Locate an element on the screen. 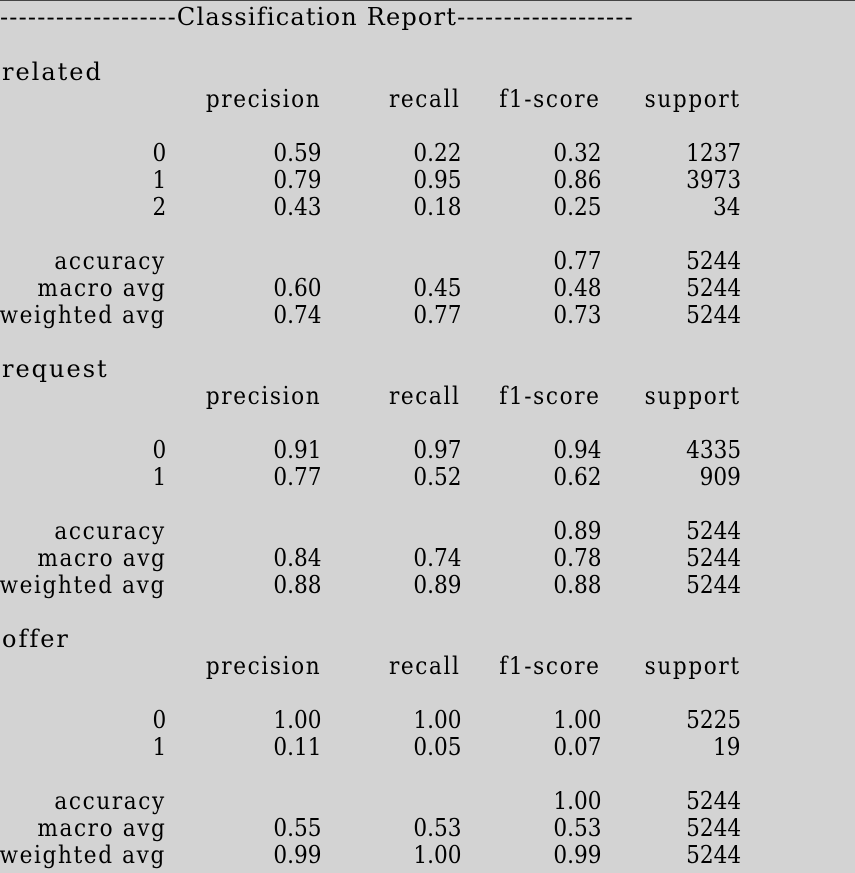  macro-avg-f1-score: 0.48 is located at coordinates (576, 288).